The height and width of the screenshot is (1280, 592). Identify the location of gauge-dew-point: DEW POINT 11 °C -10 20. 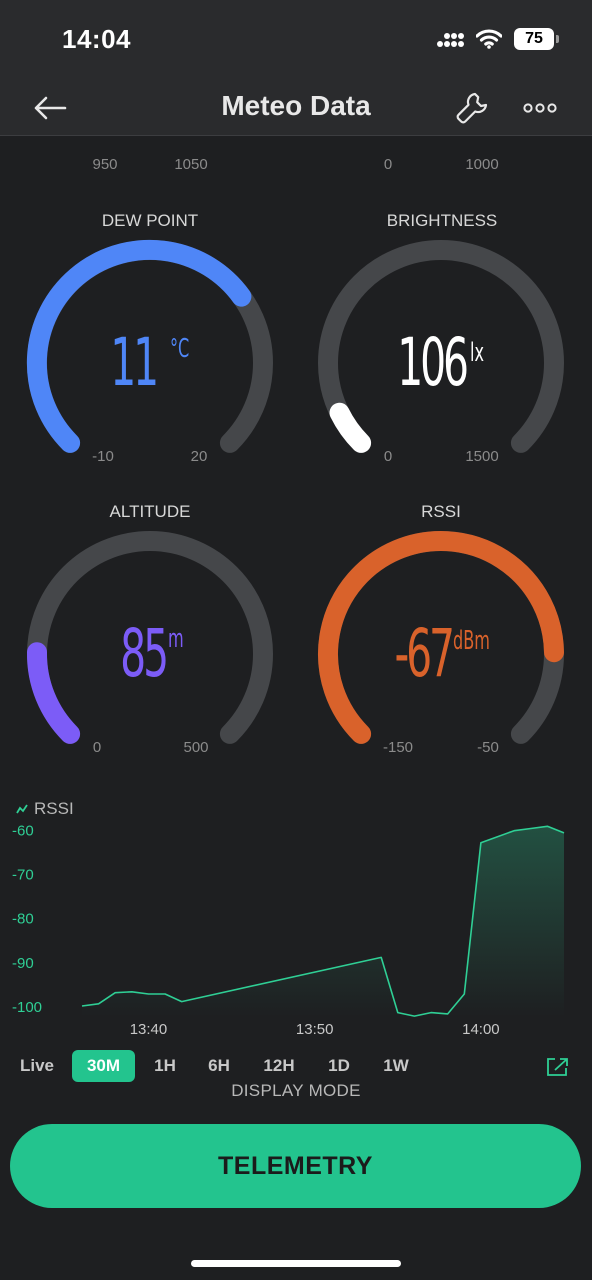
(149, 338).